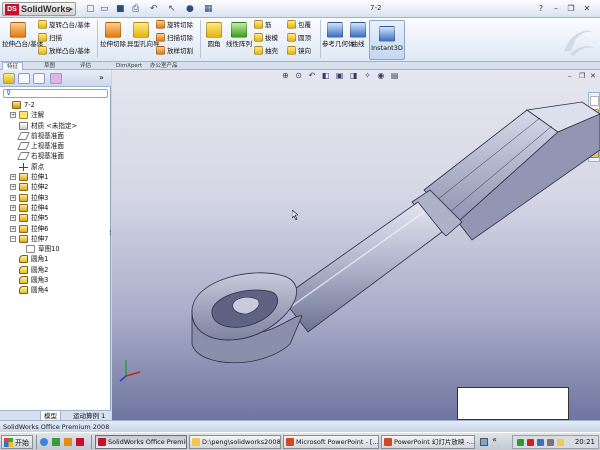 The height and width of the screenshot is (450, 600). What do you see at coordinates (299, 25) in the screenshot?
I see `wrap-button: 包覆` at bounding box center [299, 25].